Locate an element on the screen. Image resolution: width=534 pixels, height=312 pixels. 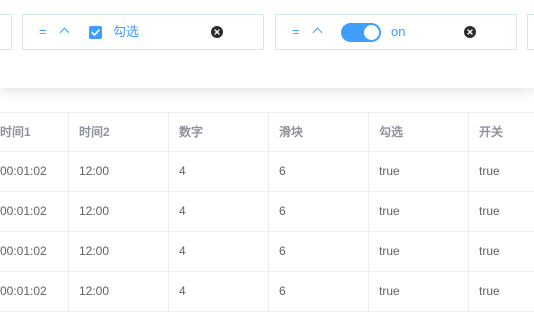
column-header-number: 数字 is located at coordinates (219, 132).